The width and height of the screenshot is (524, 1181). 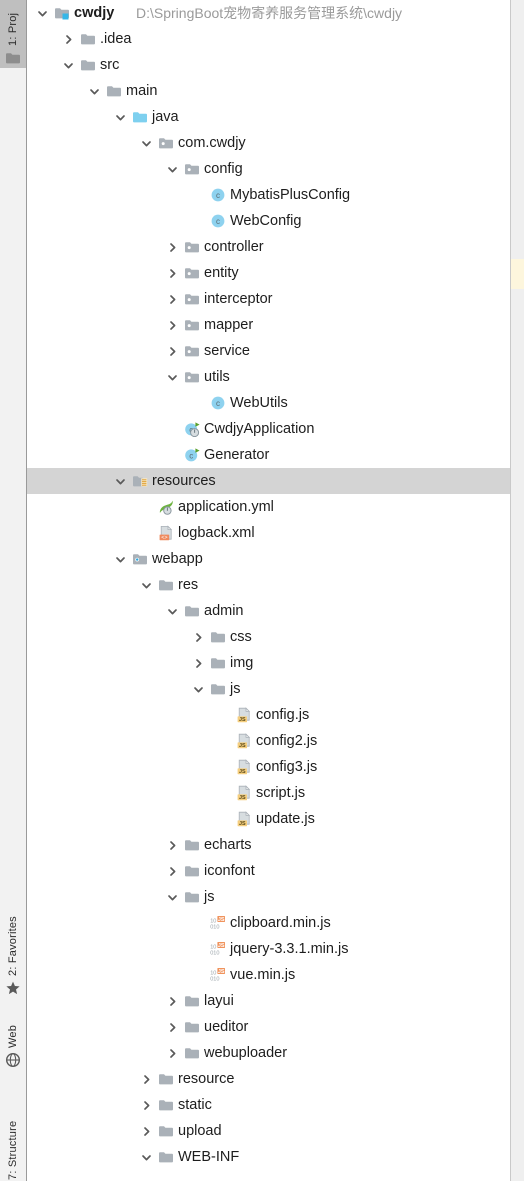 I want to click on tree-row-label: resource, so click(x=206, y=1079).